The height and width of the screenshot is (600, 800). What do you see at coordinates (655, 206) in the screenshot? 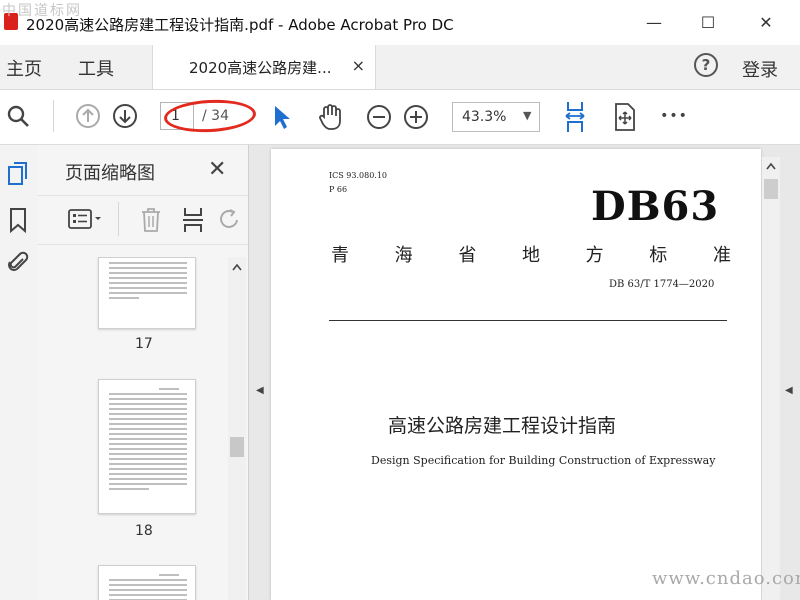
I see `db-code: DB63` at bounding box center [655, 206].